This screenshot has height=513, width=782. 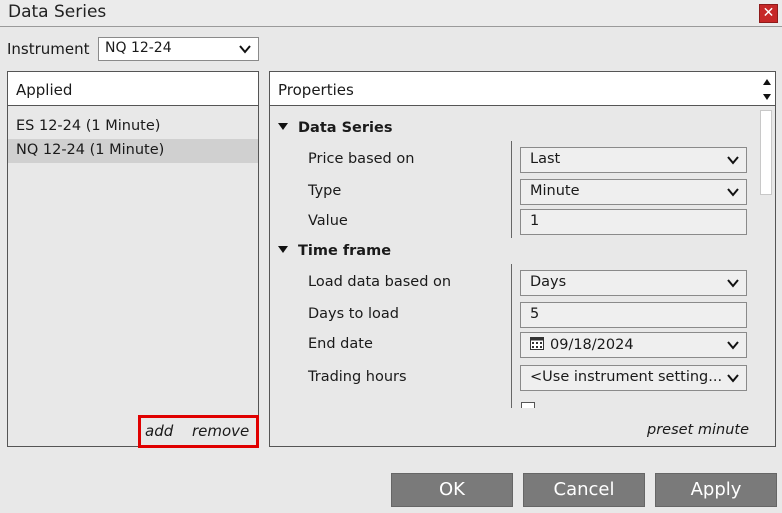 What do you see at coordinates (159, 431) in the screenshot?
I see `add-link: add` at bounding box center [159, 431].